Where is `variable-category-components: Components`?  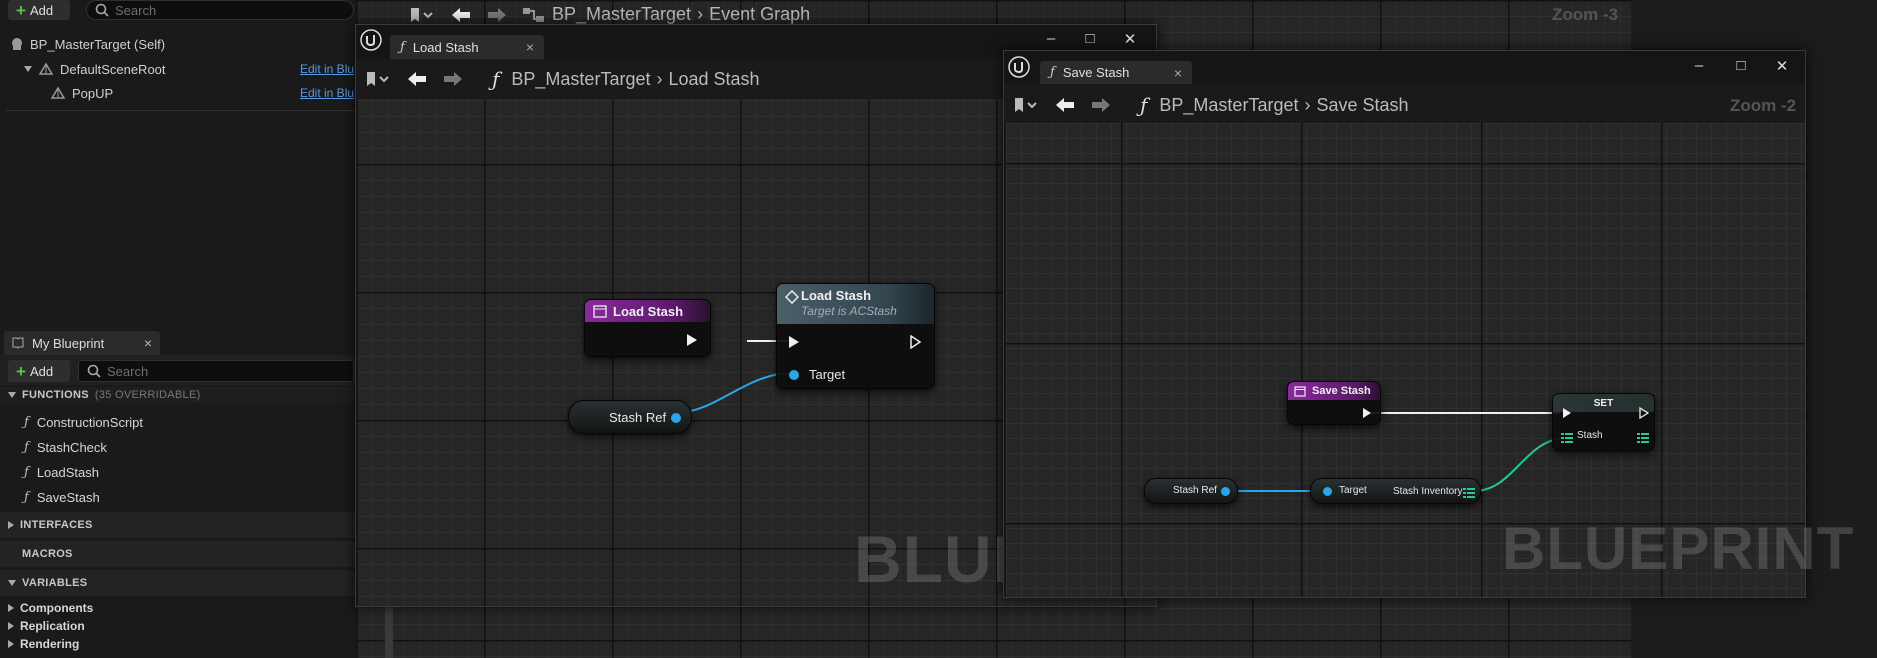 variable-category-components: Components is located at coordinates (50, 608).